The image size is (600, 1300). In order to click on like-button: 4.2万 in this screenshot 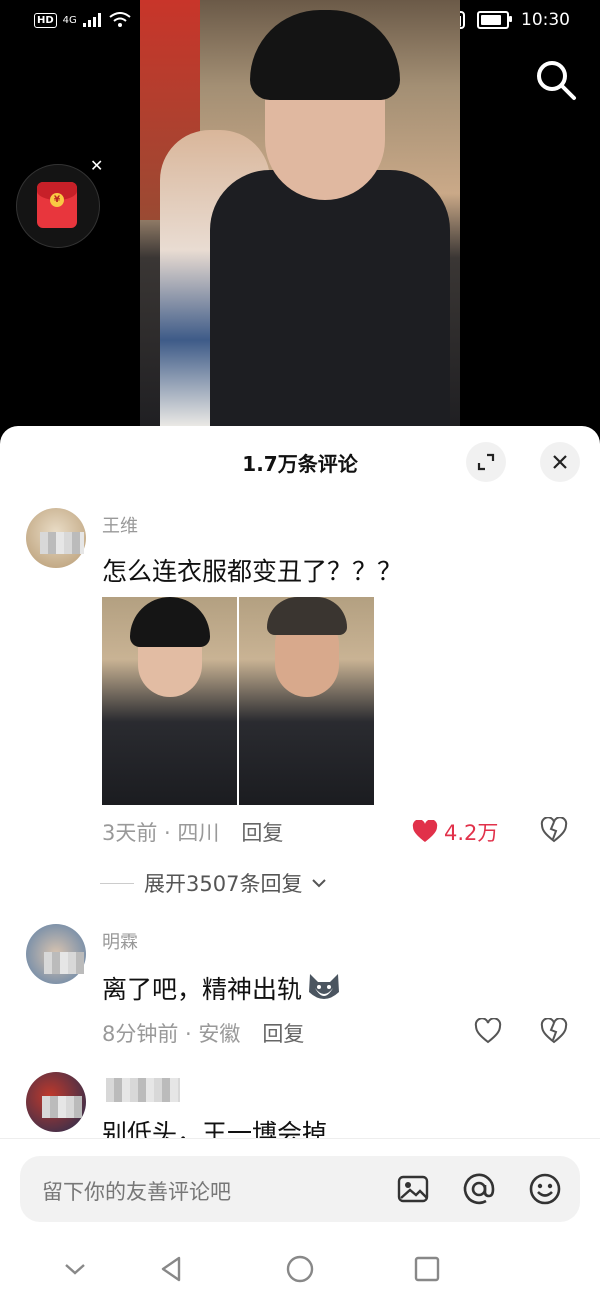, I will do `click(455, 832)`.